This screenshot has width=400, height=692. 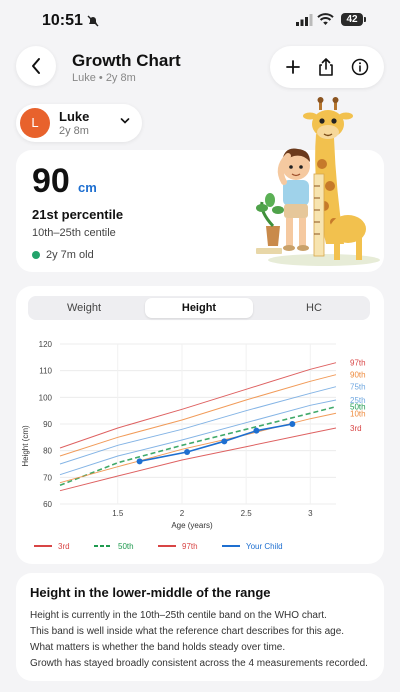 I want to click on y-tick-label: 110, so click(x=45, y=371).